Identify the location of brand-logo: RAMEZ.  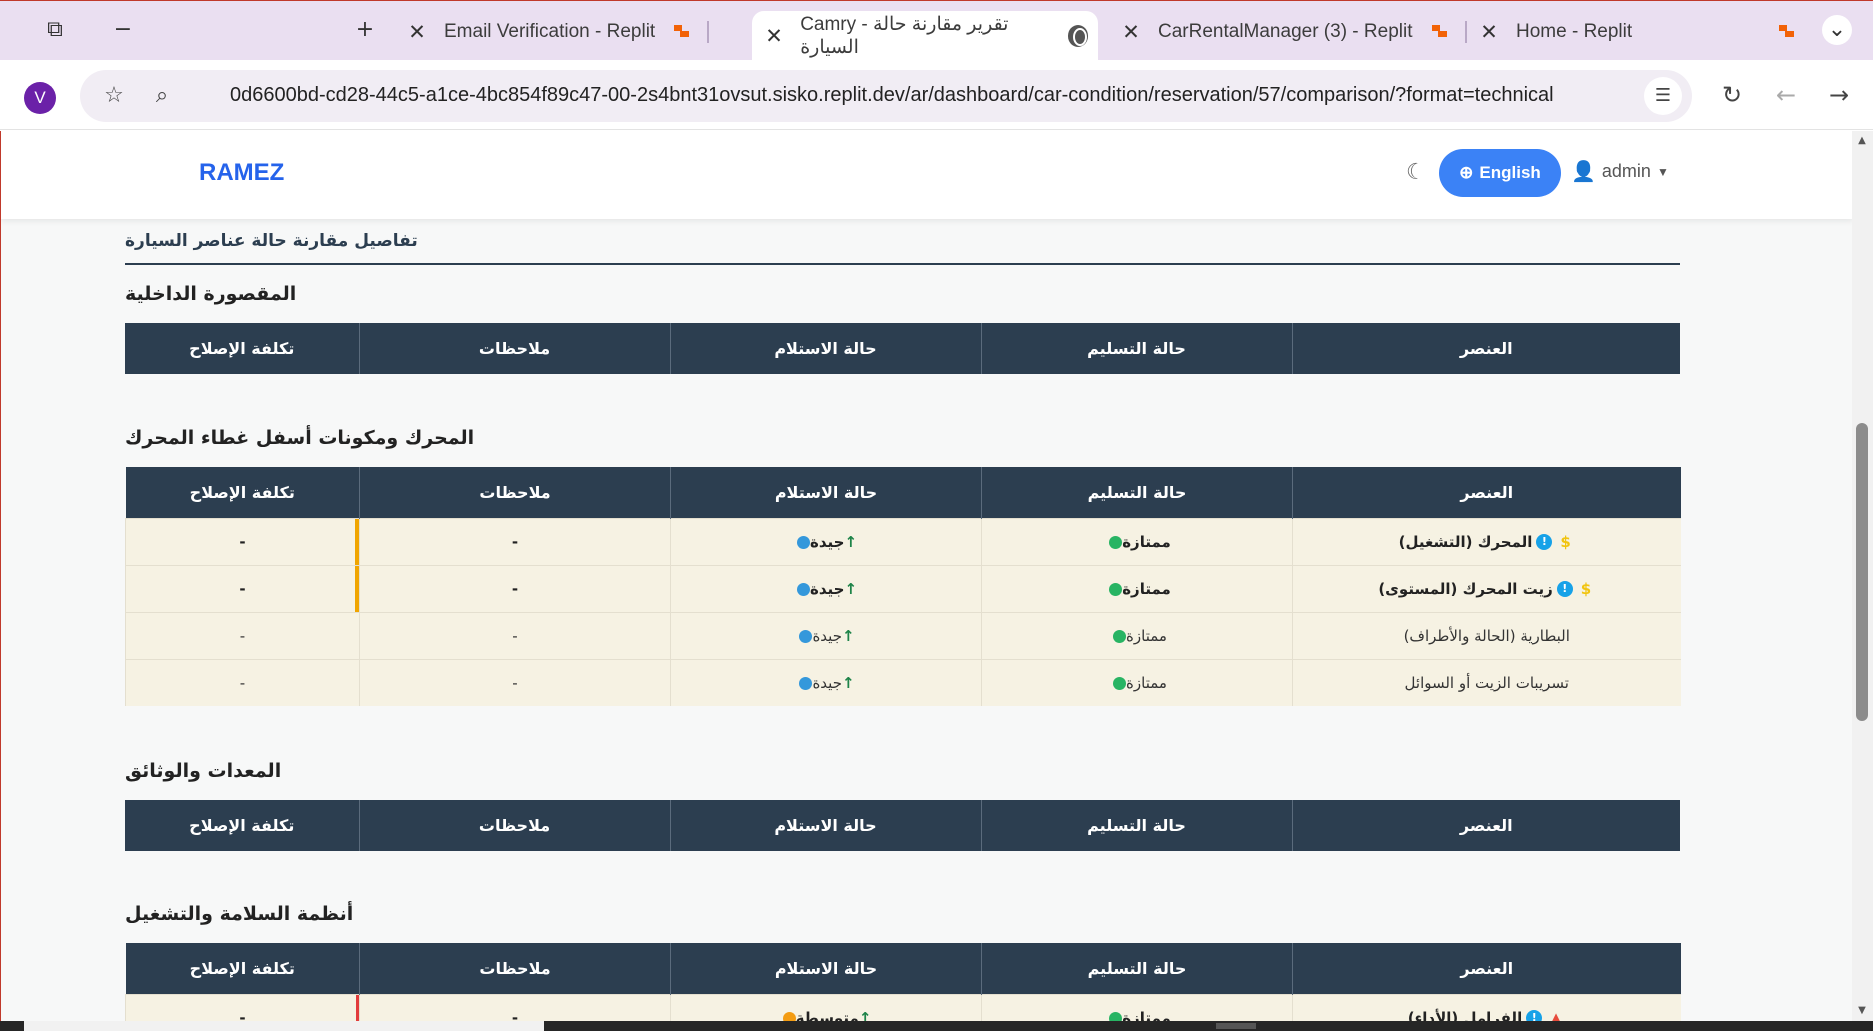
(241, 173).